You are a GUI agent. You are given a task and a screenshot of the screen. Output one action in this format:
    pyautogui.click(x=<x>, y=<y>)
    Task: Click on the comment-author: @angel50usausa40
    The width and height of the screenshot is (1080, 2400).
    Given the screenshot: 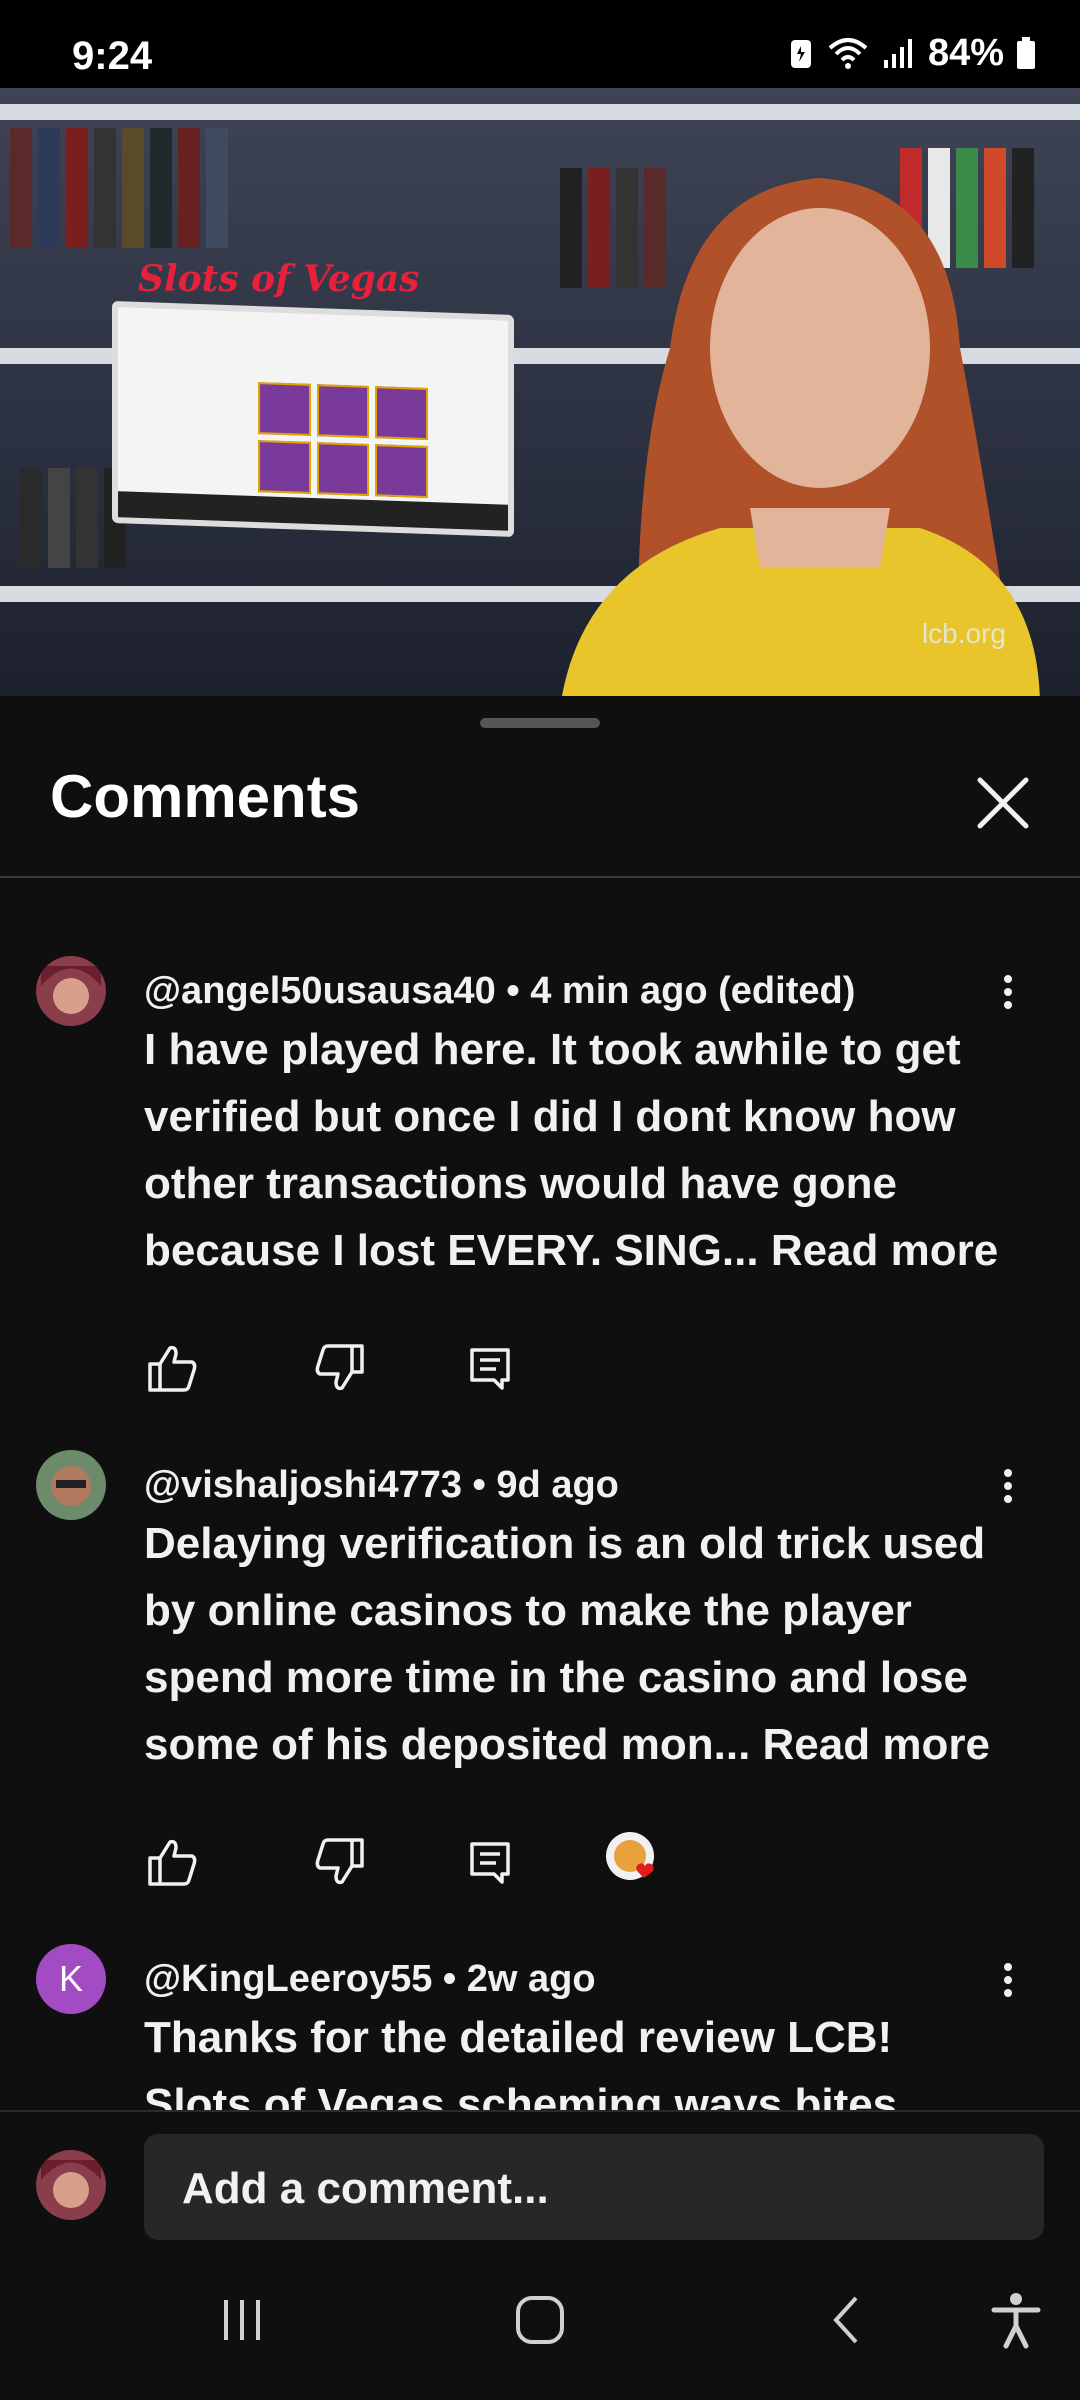 What is the action you would take?
    pyautogui.click(x=320, y=991)
    